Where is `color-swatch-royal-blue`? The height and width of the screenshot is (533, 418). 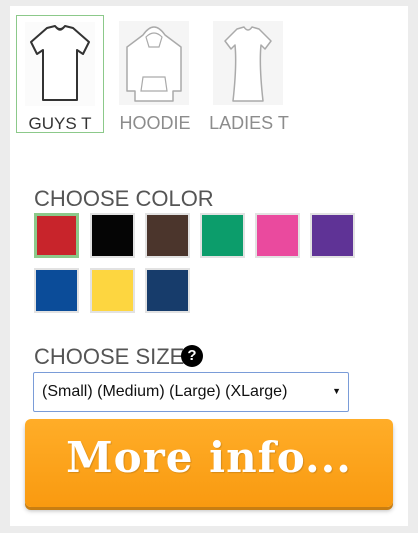
color-swatch-royal-blue is located at coordinates (56, 290).